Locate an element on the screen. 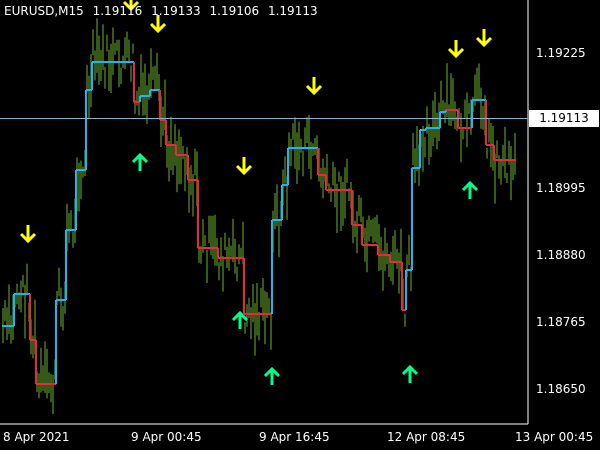 The height and width of the screenshot is (450, 600). time-tick: 12 Apr 08:45 is located at coordinates (426, 437).